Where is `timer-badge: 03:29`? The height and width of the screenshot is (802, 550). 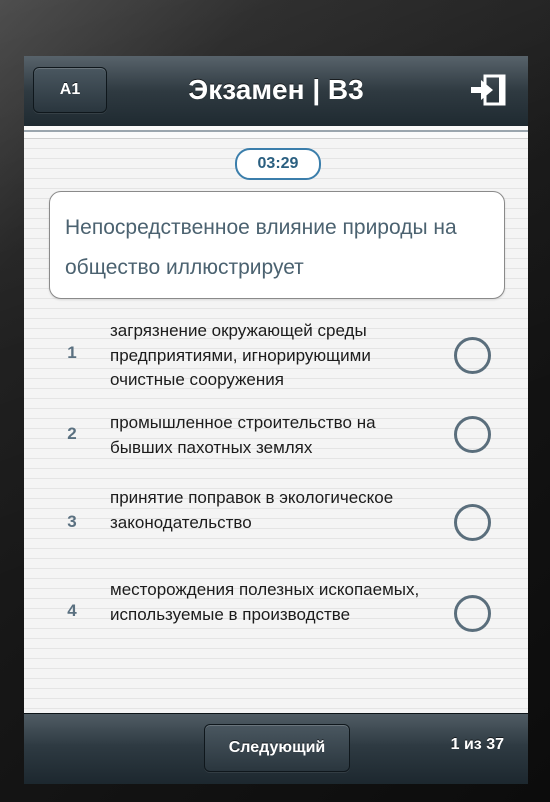 timer-badge: 03:29 is located at coordinates (278, 164).